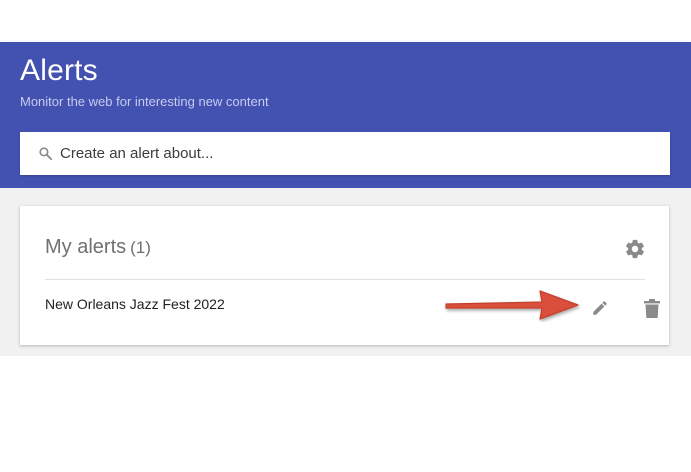  I want to click on page-title: Alerts, so click(59, 70).